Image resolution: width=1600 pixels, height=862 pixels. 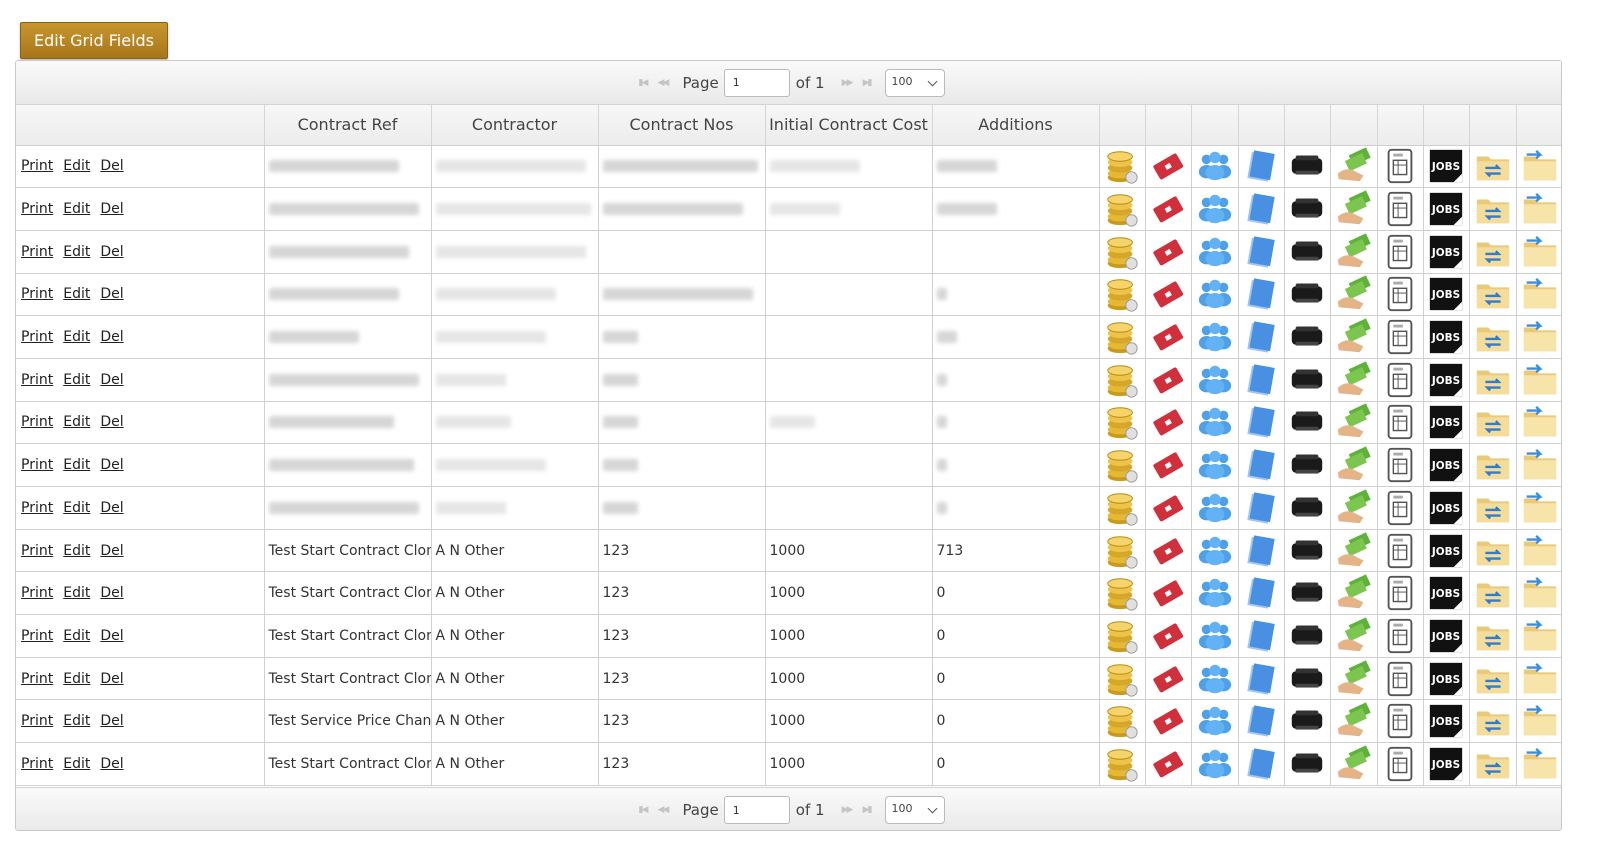 What do you see at coordinates (94, 40) in the screenshot?
I see `edit-grid-fields-button: Edit Grid Fields` at bounding box center [94, 40].